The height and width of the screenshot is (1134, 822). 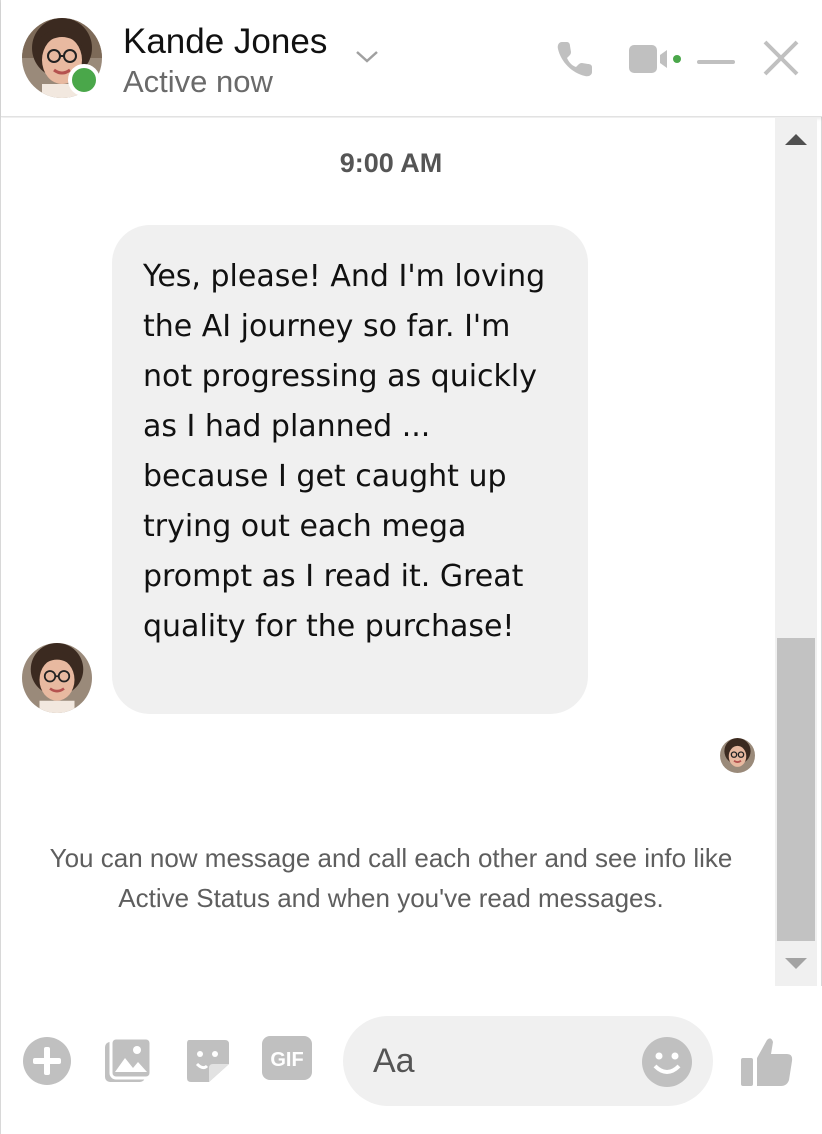 I want to click on gif-label: GIF, so click(x=286, y=1060).